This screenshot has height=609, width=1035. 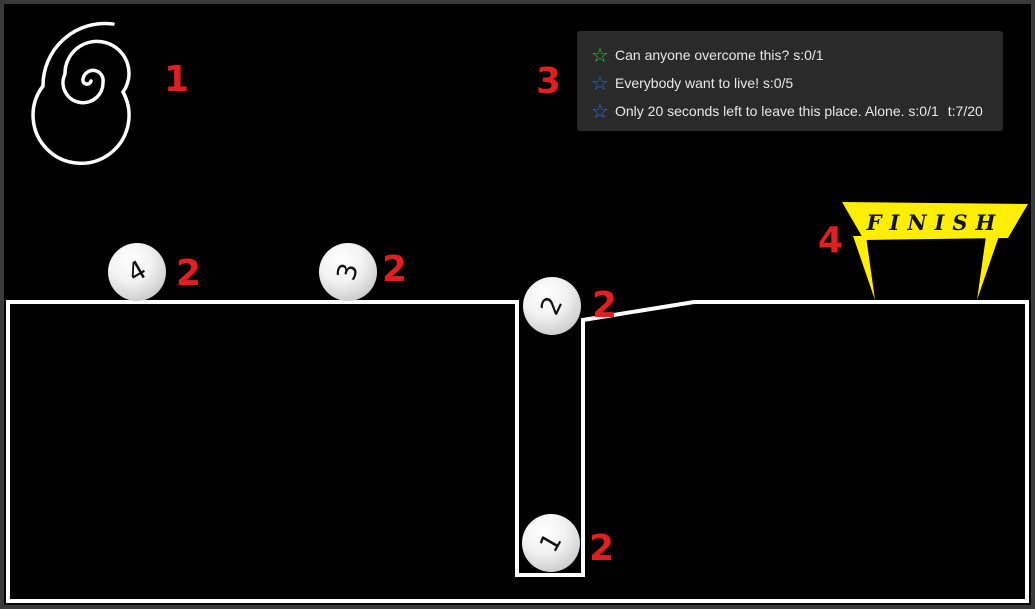 I want to click on ball-number: 2, so click(x=552, y=306).